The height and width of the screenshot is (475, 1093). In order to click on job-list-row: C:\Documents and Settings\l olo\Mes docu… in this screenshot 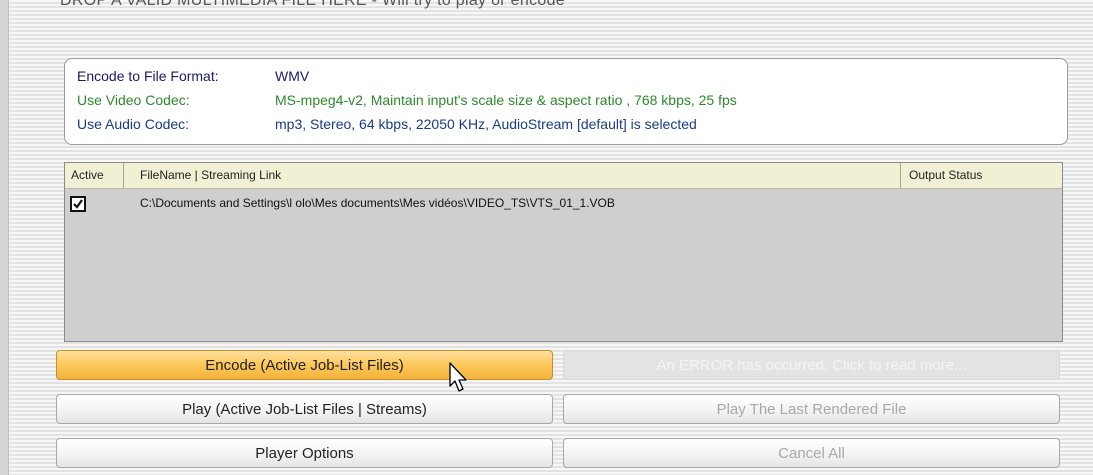, I will do `click(563, 204)`.